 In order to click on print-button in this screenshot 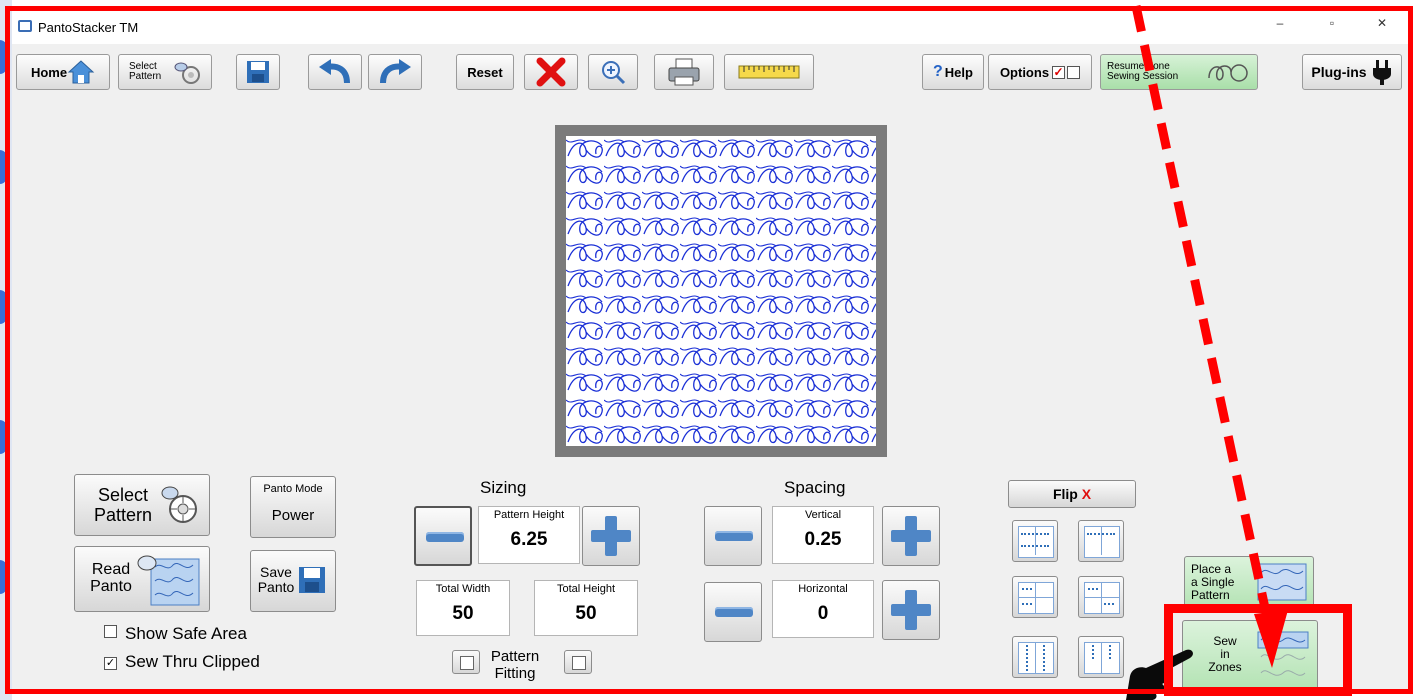, I will do `click(684, 72)`.